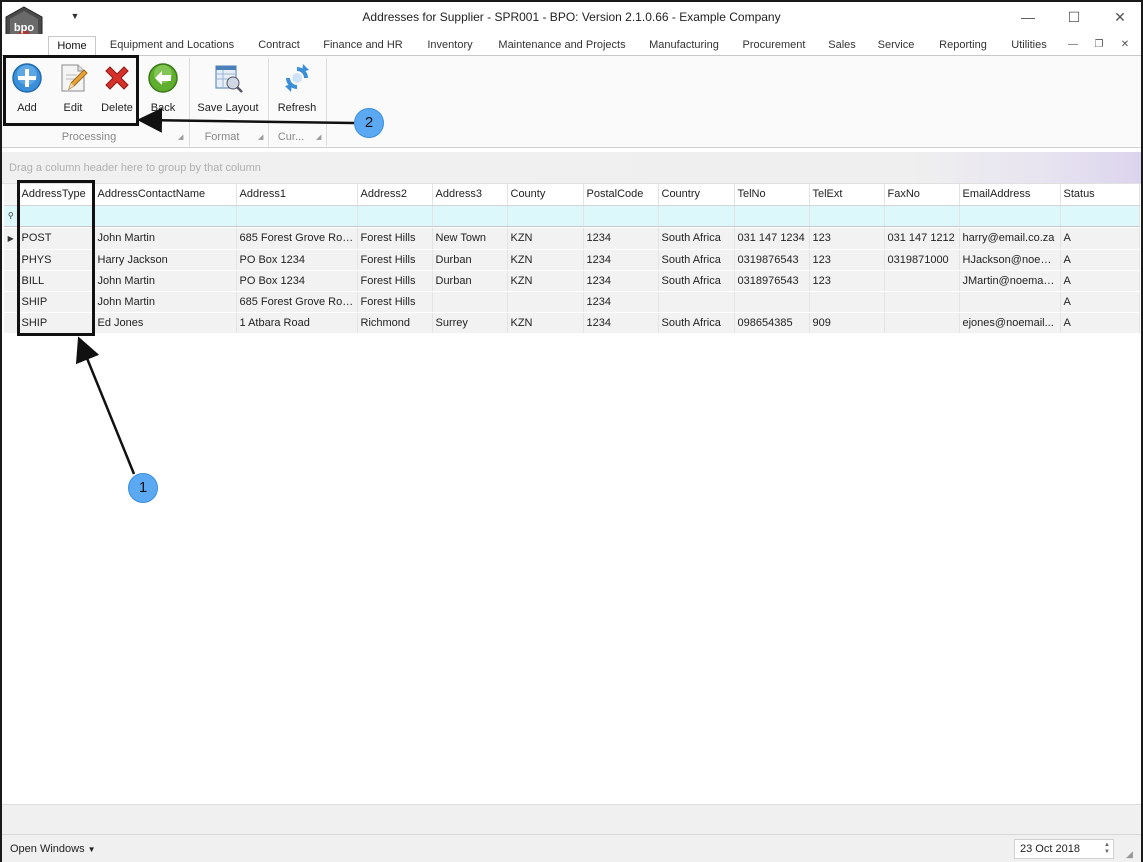 The image size is (1143, 862). Describe the element at coordinates (450, 46) in the screenshot. I see `tab-inventory: Inventory` at that location.